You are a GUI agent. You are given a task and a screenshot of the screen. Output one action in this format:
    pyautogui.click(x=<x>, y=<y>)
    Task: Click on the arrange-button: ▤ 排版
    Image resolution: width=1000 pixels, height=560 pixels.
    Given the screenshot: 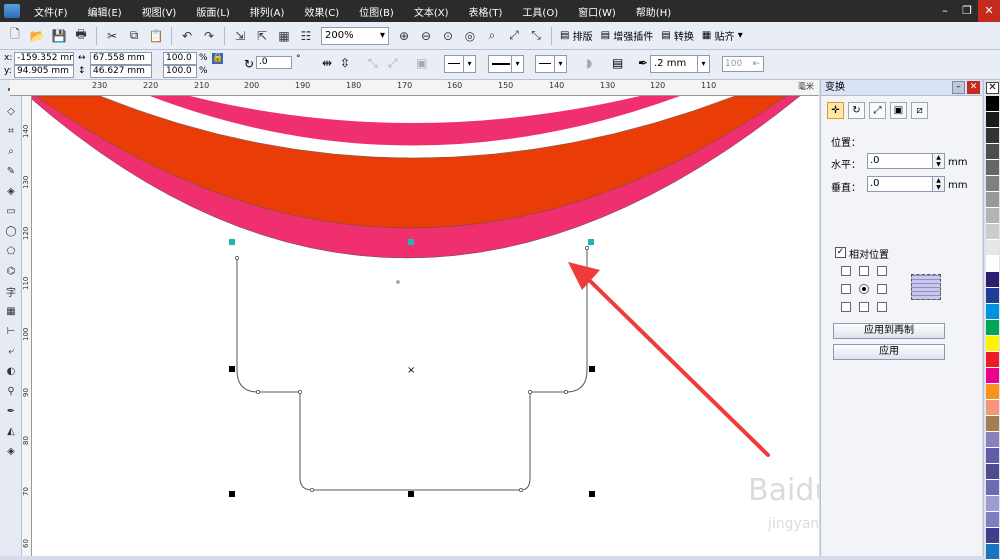 What is the action you would take?
    pyautogui.click(x=576, y=35)
    